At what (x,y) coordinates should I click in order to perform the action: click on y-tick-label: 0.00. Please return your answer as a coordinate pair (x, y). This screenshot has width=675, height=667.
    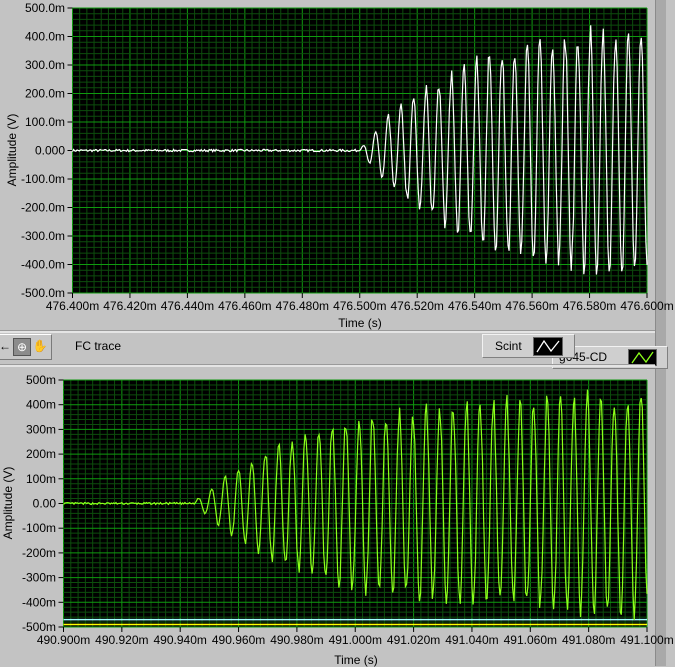
    Looking at the image, I should click on (45, 504).